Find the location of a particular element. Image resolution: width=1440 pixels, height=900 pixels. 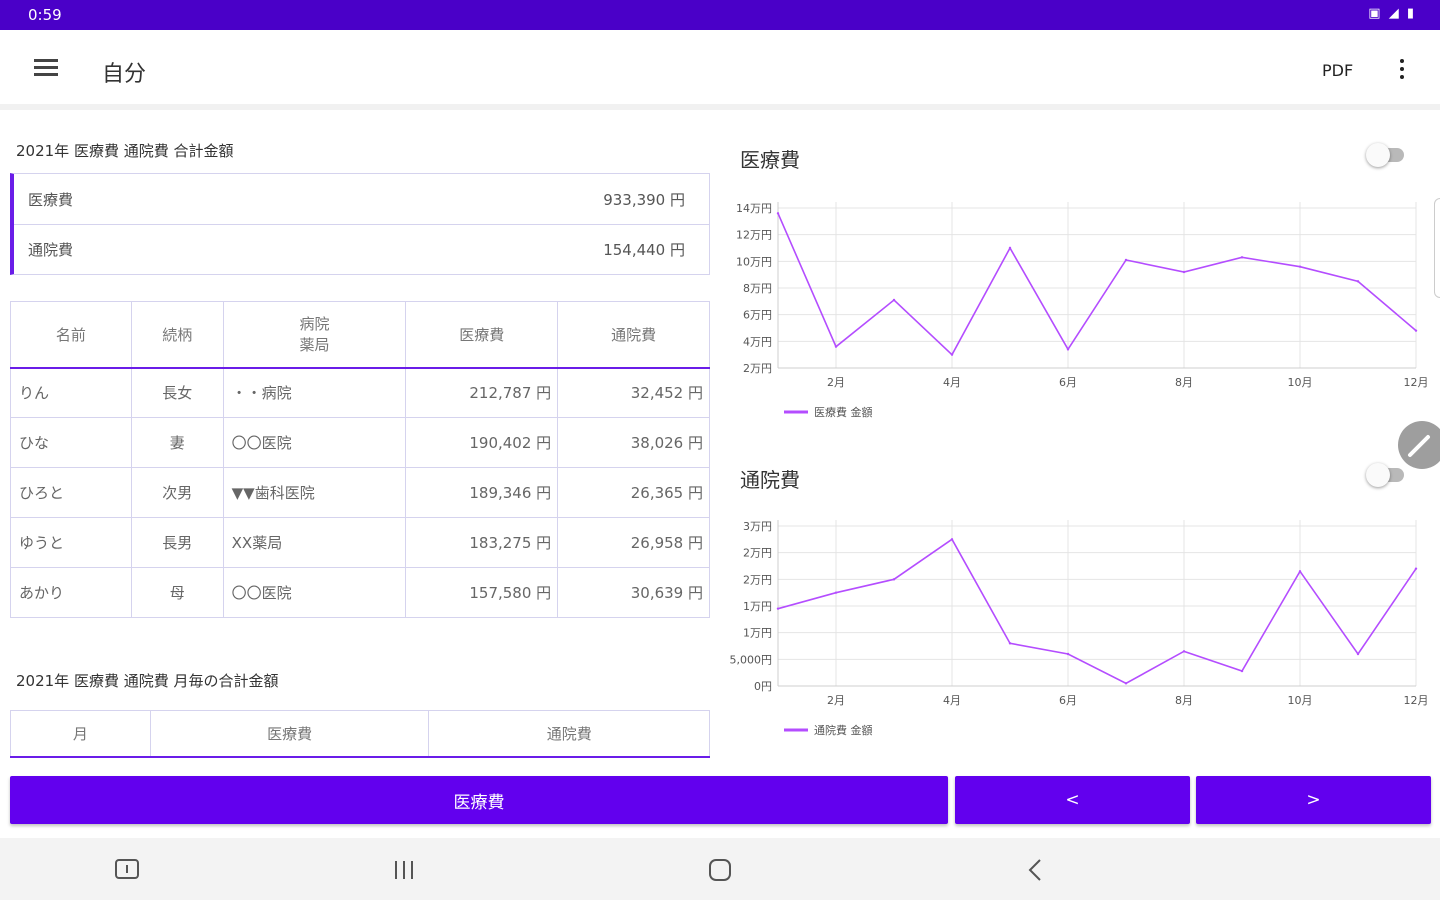

cell-visit: 26,958 円 is located at coordinates (633, 542).